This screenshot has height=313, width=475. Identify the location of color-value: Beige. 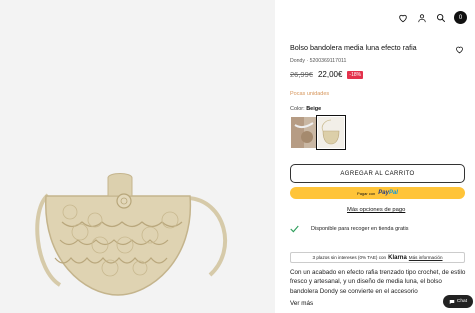
(314, 109).